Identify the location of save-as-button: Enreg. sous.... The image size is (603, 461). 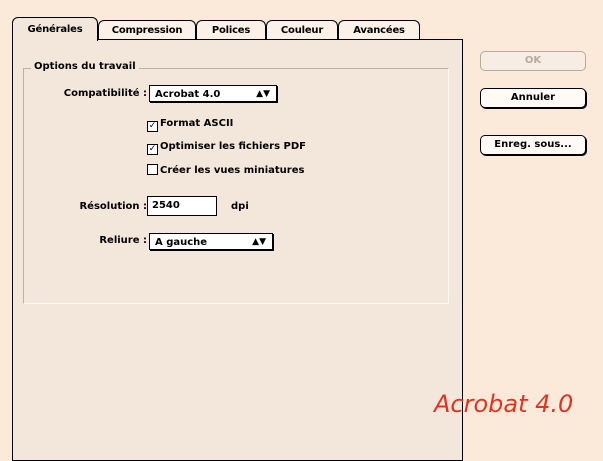
(533, 145).